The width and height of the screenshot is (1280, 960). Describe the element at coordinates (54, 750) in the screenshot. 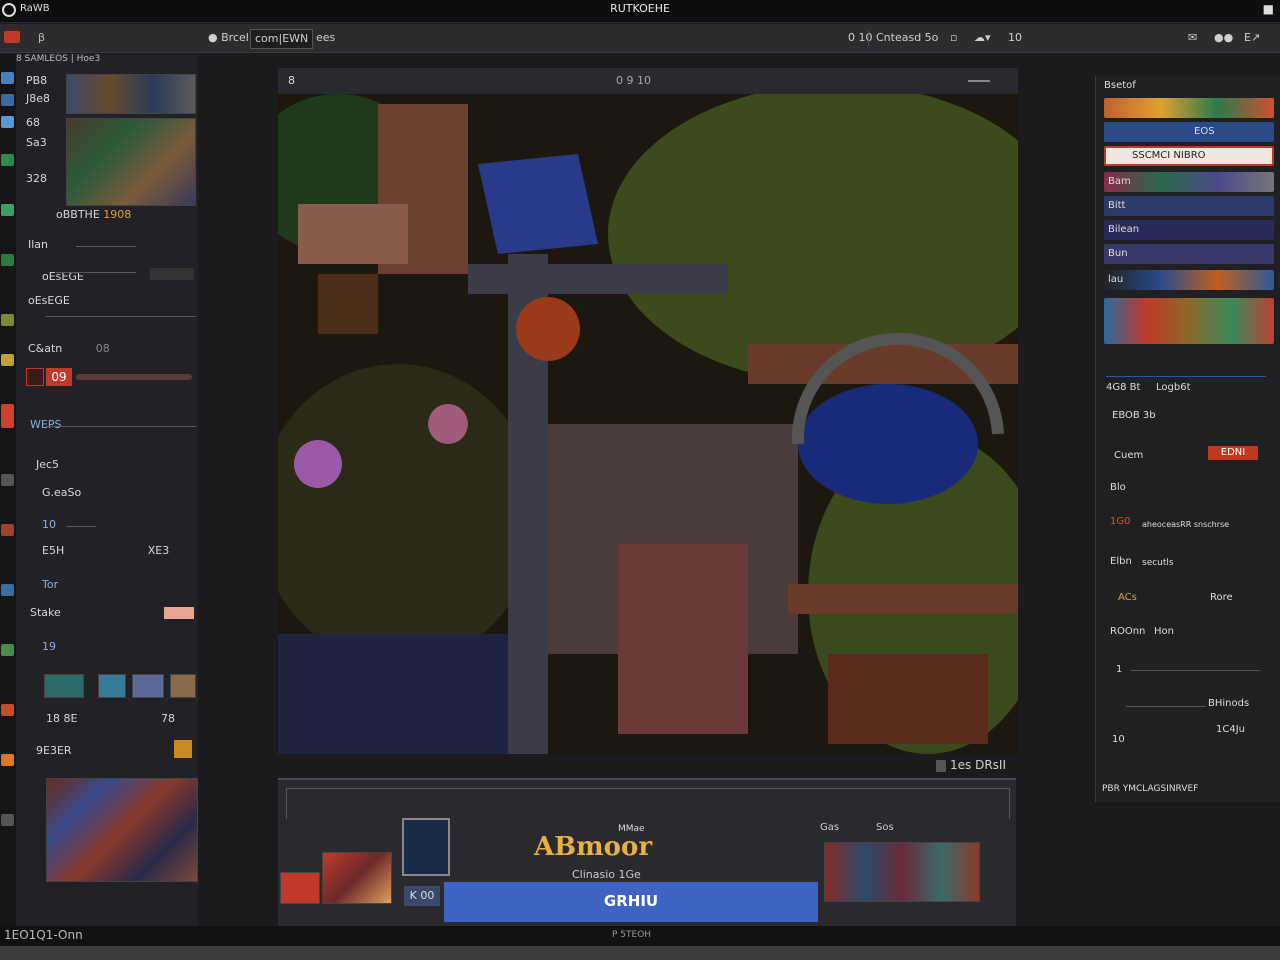

I see `left-row-20-label: 9E3ER` at that location.